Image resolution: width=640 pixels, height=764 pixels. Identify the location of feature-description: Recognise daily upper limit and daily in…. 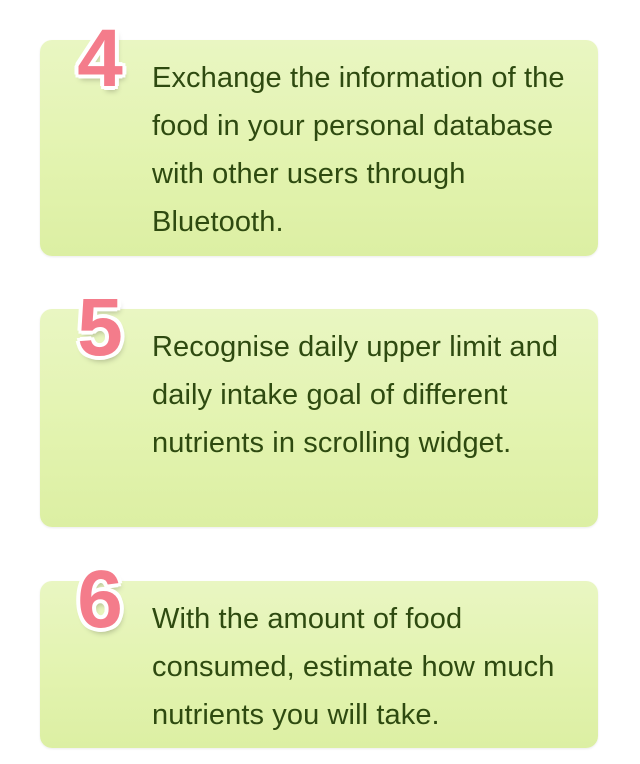
(355, 395).